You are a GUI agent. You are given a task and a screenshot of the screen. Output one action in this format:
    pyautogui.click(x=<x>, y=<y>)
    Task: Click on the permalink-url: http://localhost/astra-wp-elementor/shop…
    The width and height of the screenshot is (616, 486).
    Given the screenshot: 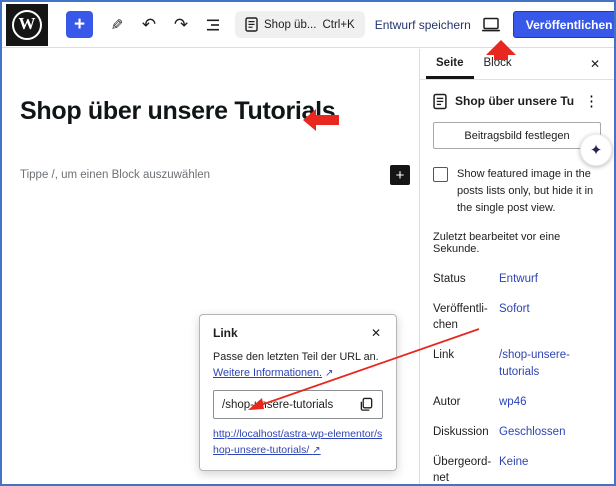 What is the action you would take?
    pyautogui.click(x=298, y=442)
    